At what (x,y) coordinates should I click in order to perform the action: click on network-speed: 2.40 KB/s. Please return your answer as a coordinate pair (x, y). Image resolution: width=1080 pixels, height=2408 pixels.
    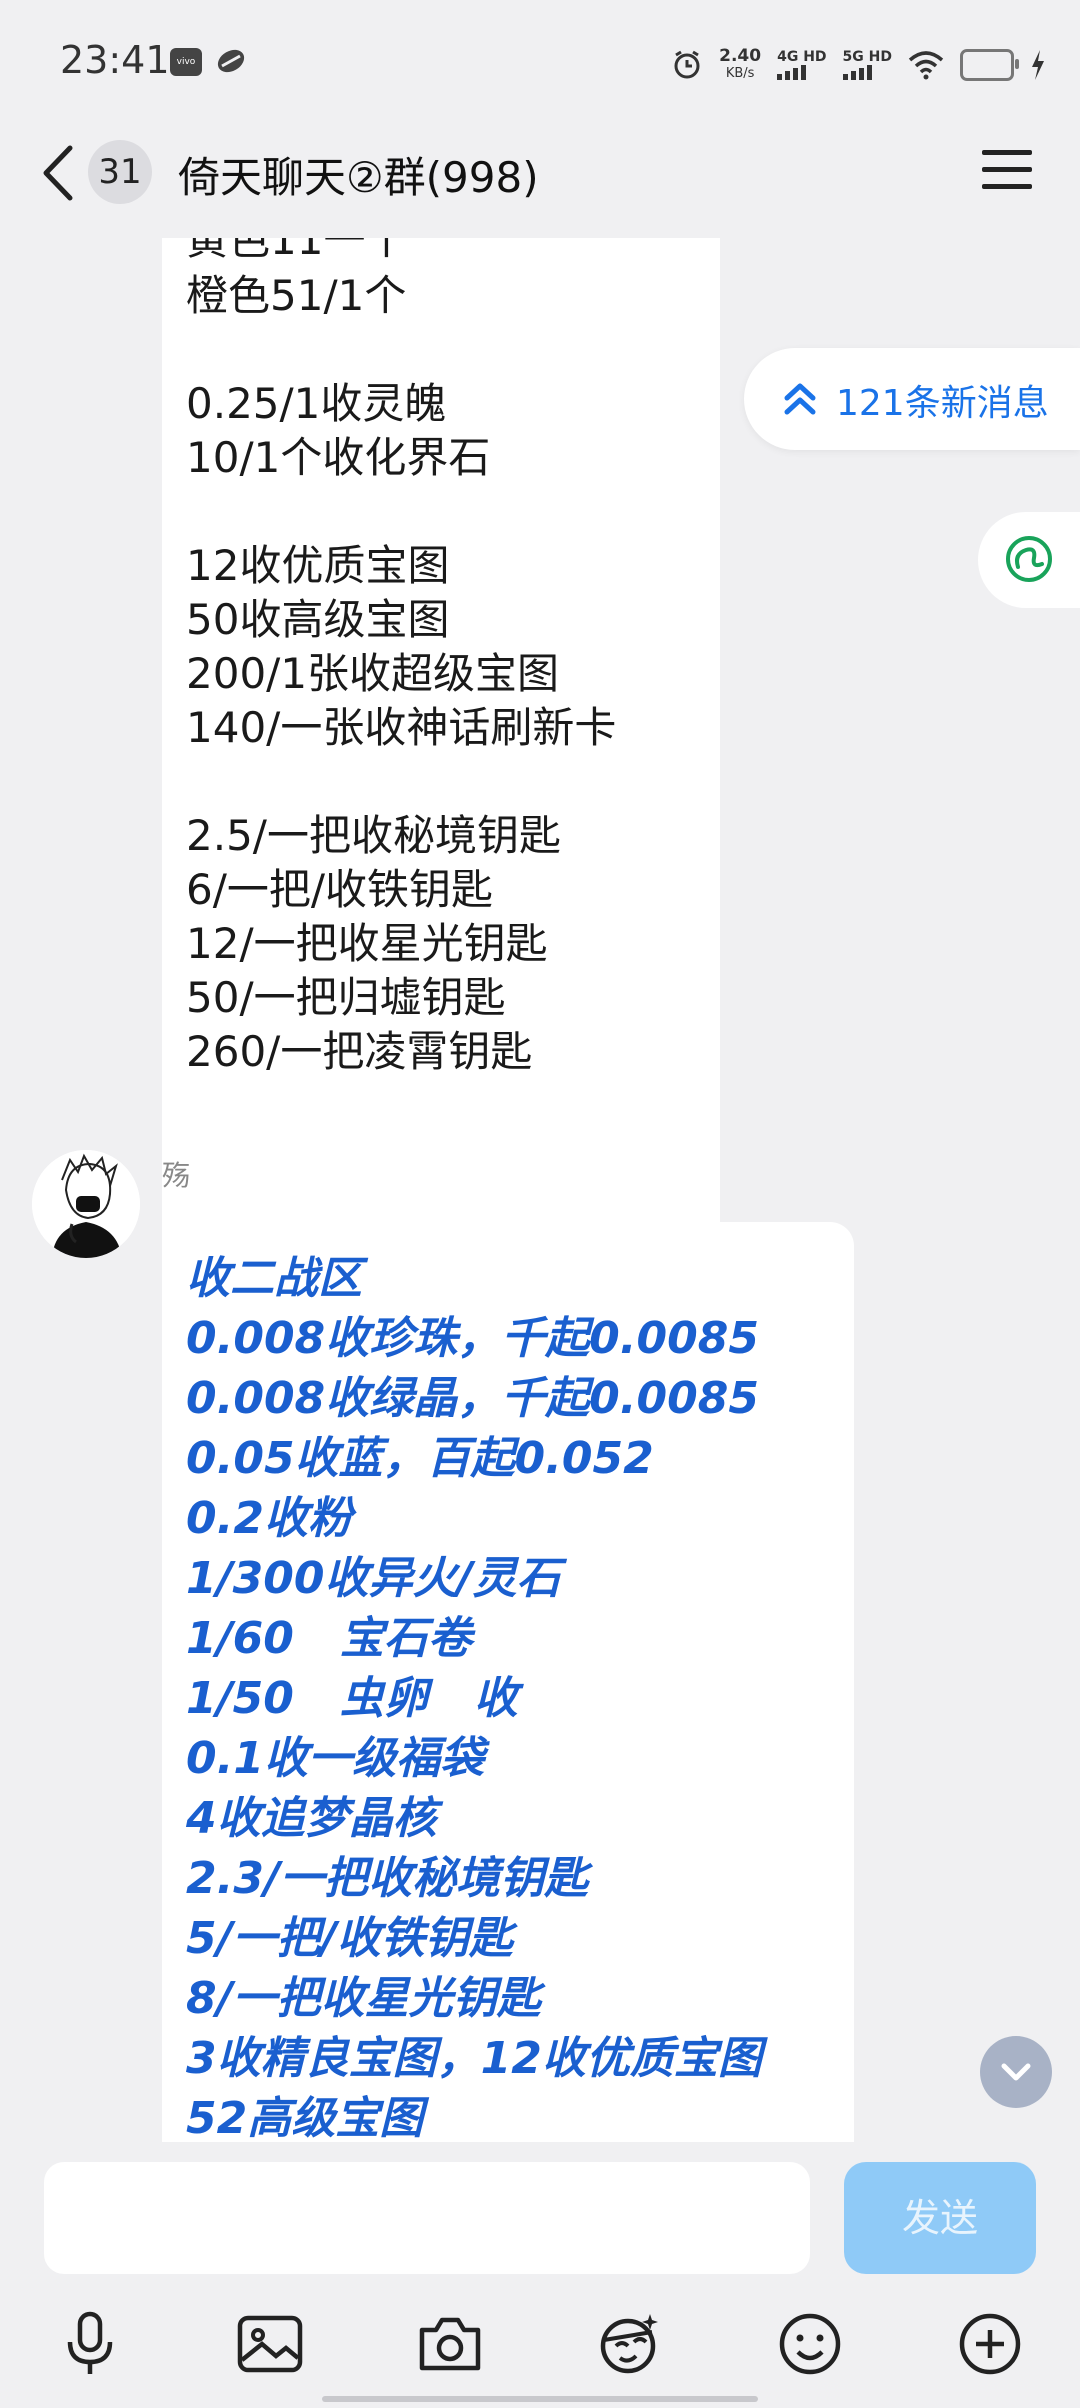
    Looking at the image, I should click on (740, 63).